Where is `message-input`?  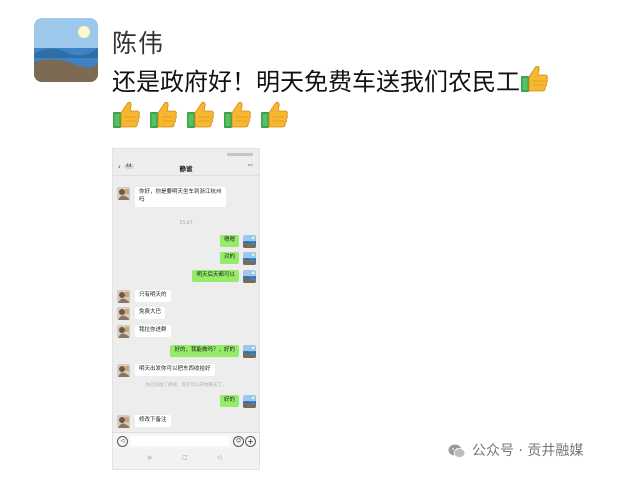 message-input is located at coordinates (179, 441).